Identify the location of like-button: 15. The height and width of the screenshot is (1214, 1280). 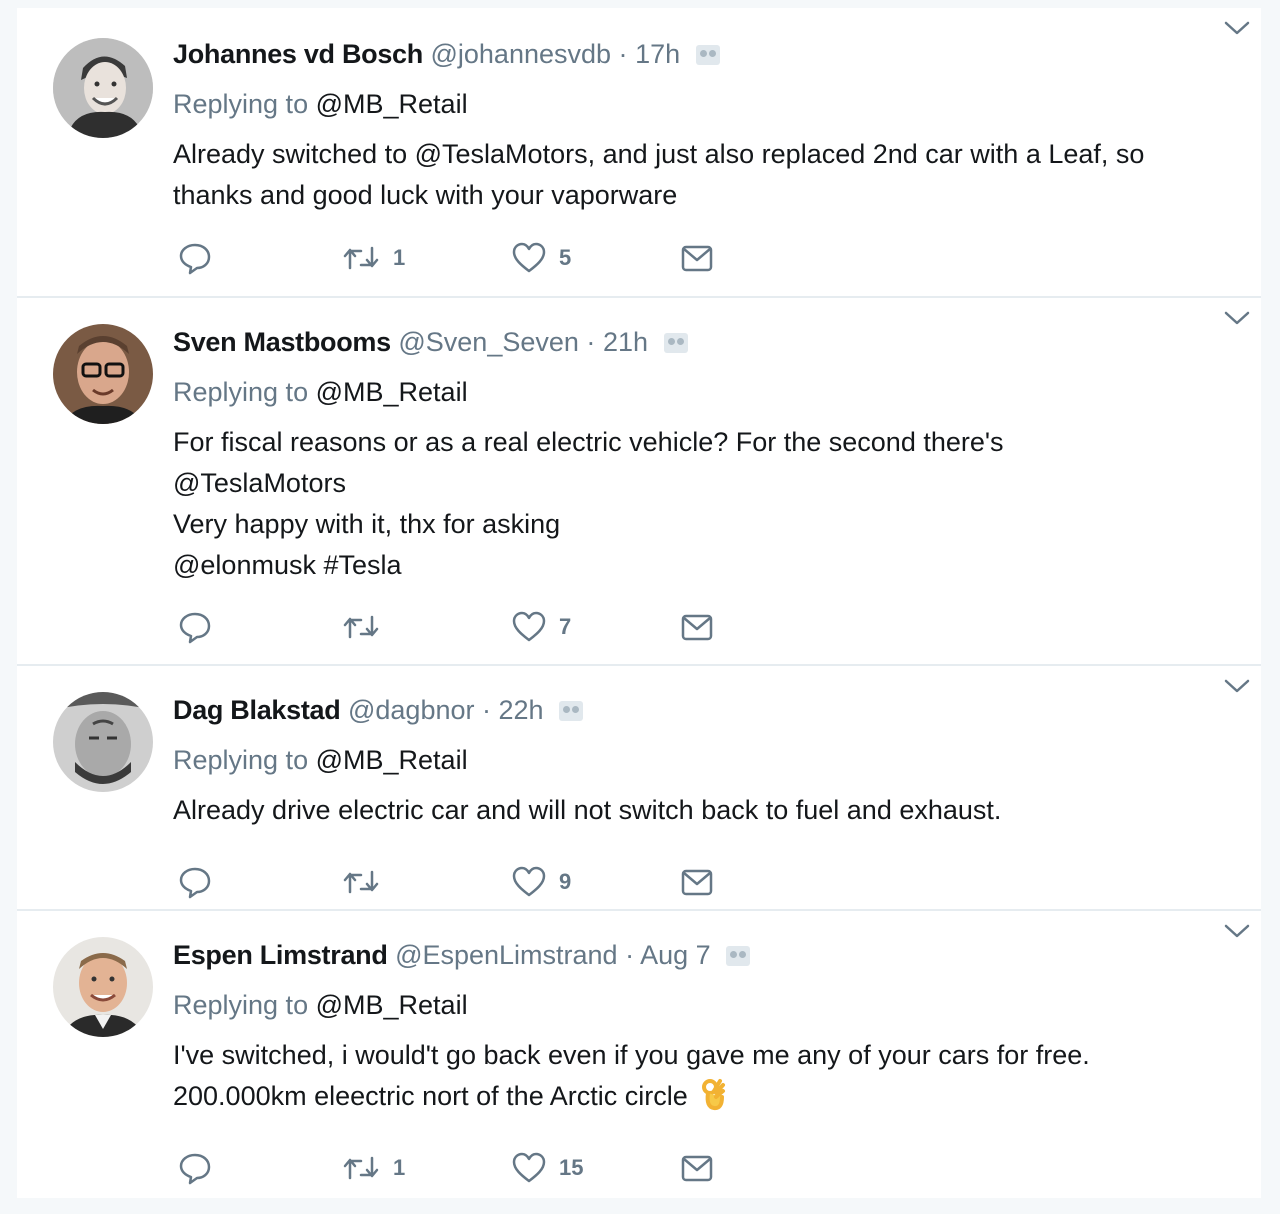
(547, 1168).